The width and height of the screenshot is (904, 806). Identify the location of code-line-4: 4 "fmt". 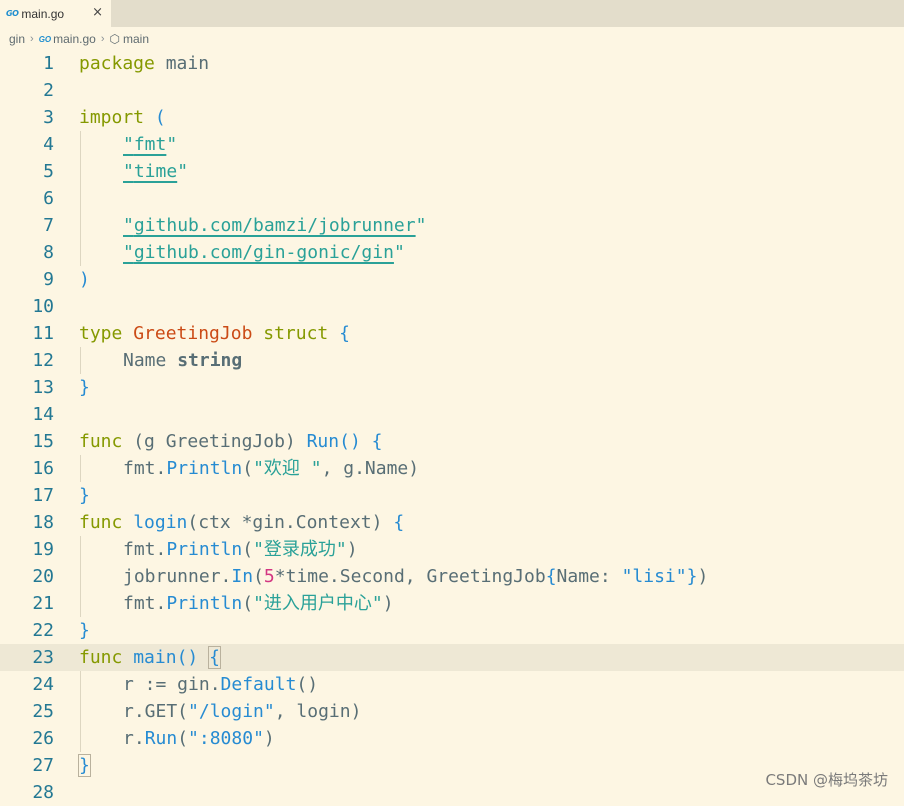
(452, 144).